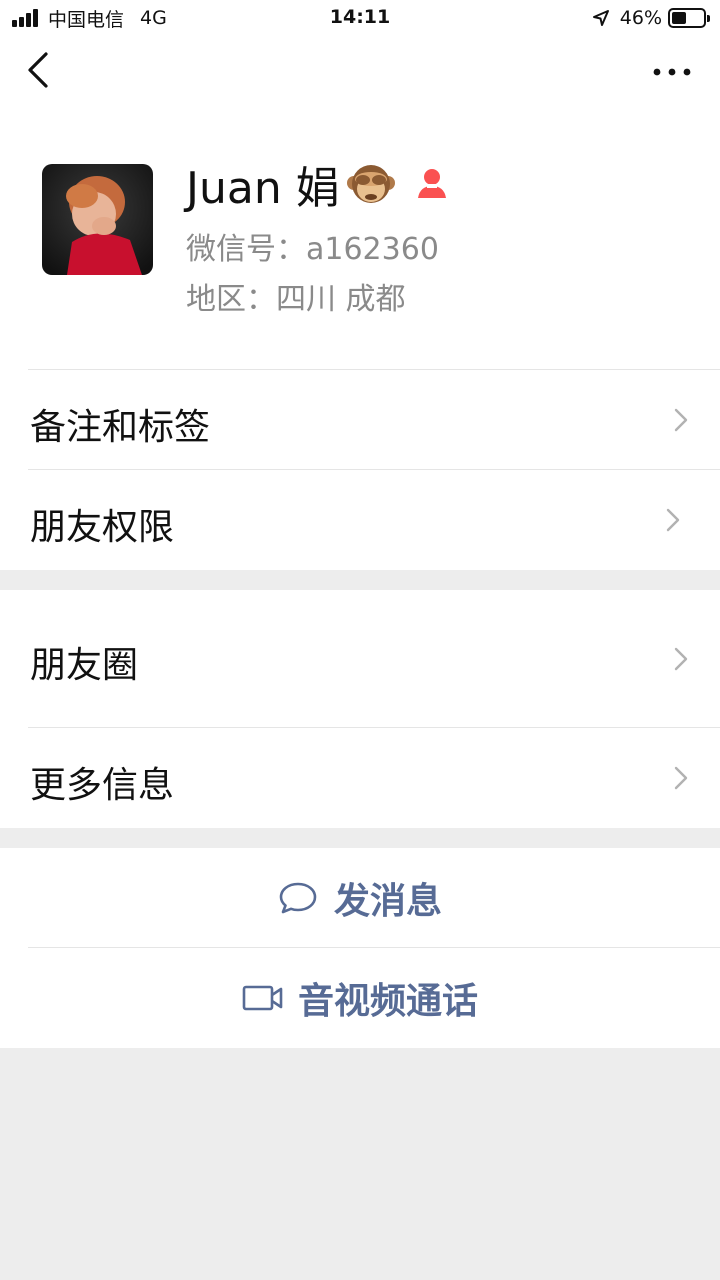  What do you see at coordinates (360, 778) in the screenshot?
I see `more-info-item: 更多信息` at bounding box center [360, 778].